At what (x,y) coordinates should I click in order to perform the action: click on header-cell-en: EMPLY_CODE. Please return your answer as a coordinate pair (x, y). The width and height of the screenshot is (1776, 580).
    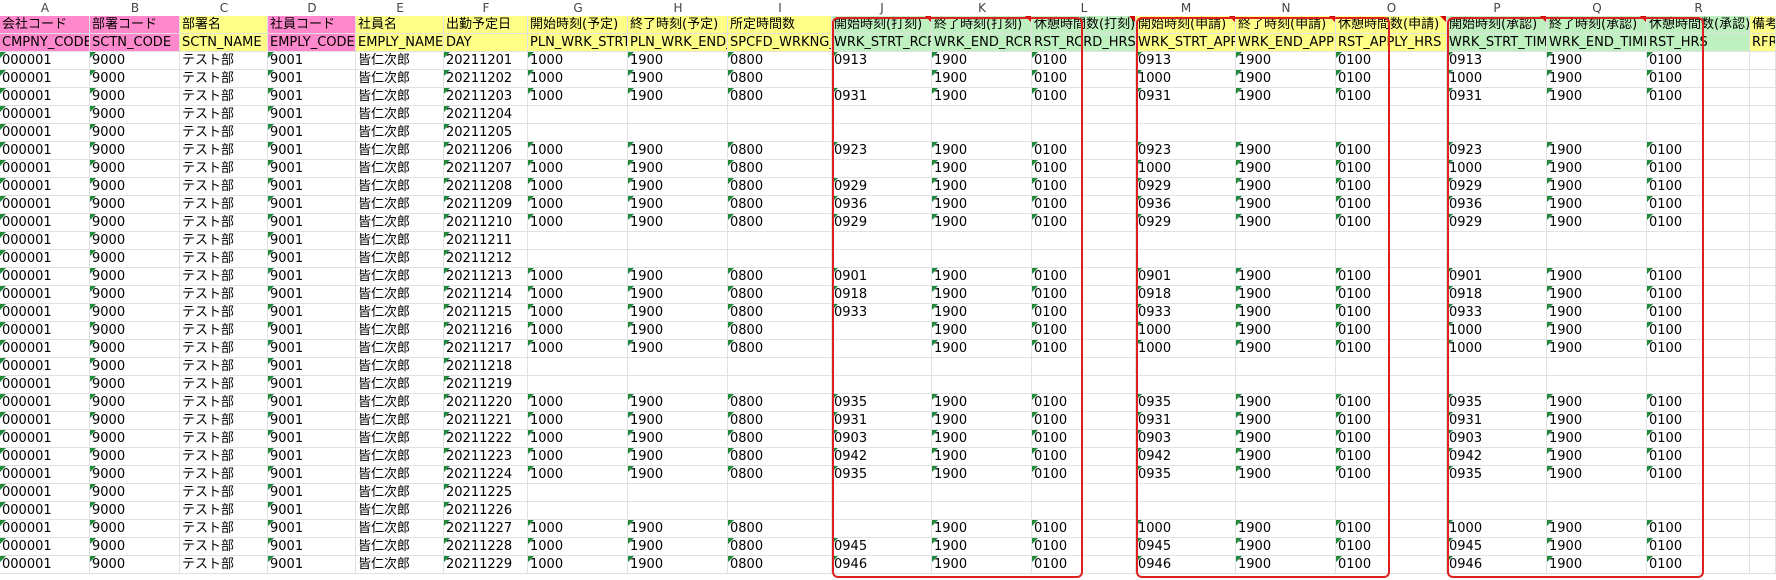
    Looking at the image, I should click on (312, 43).